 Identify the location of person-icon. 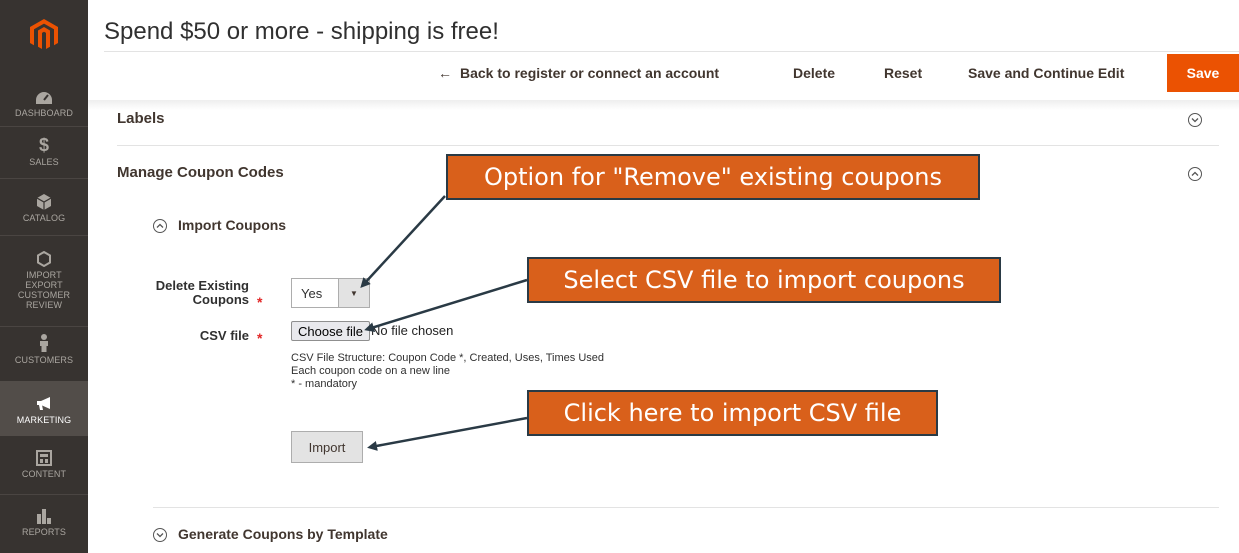
(44, 342).